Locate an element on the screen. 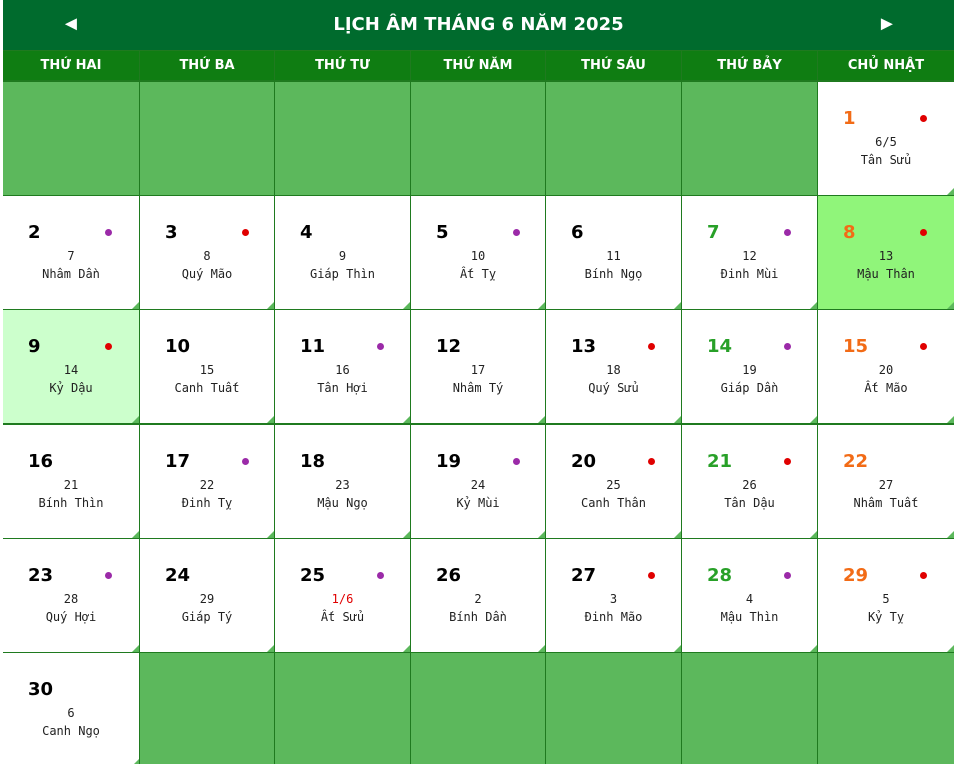 This screenshot has height=764, width=960. can-chi-day-name: Canh Ngọ is located at coordinates (71, 731).